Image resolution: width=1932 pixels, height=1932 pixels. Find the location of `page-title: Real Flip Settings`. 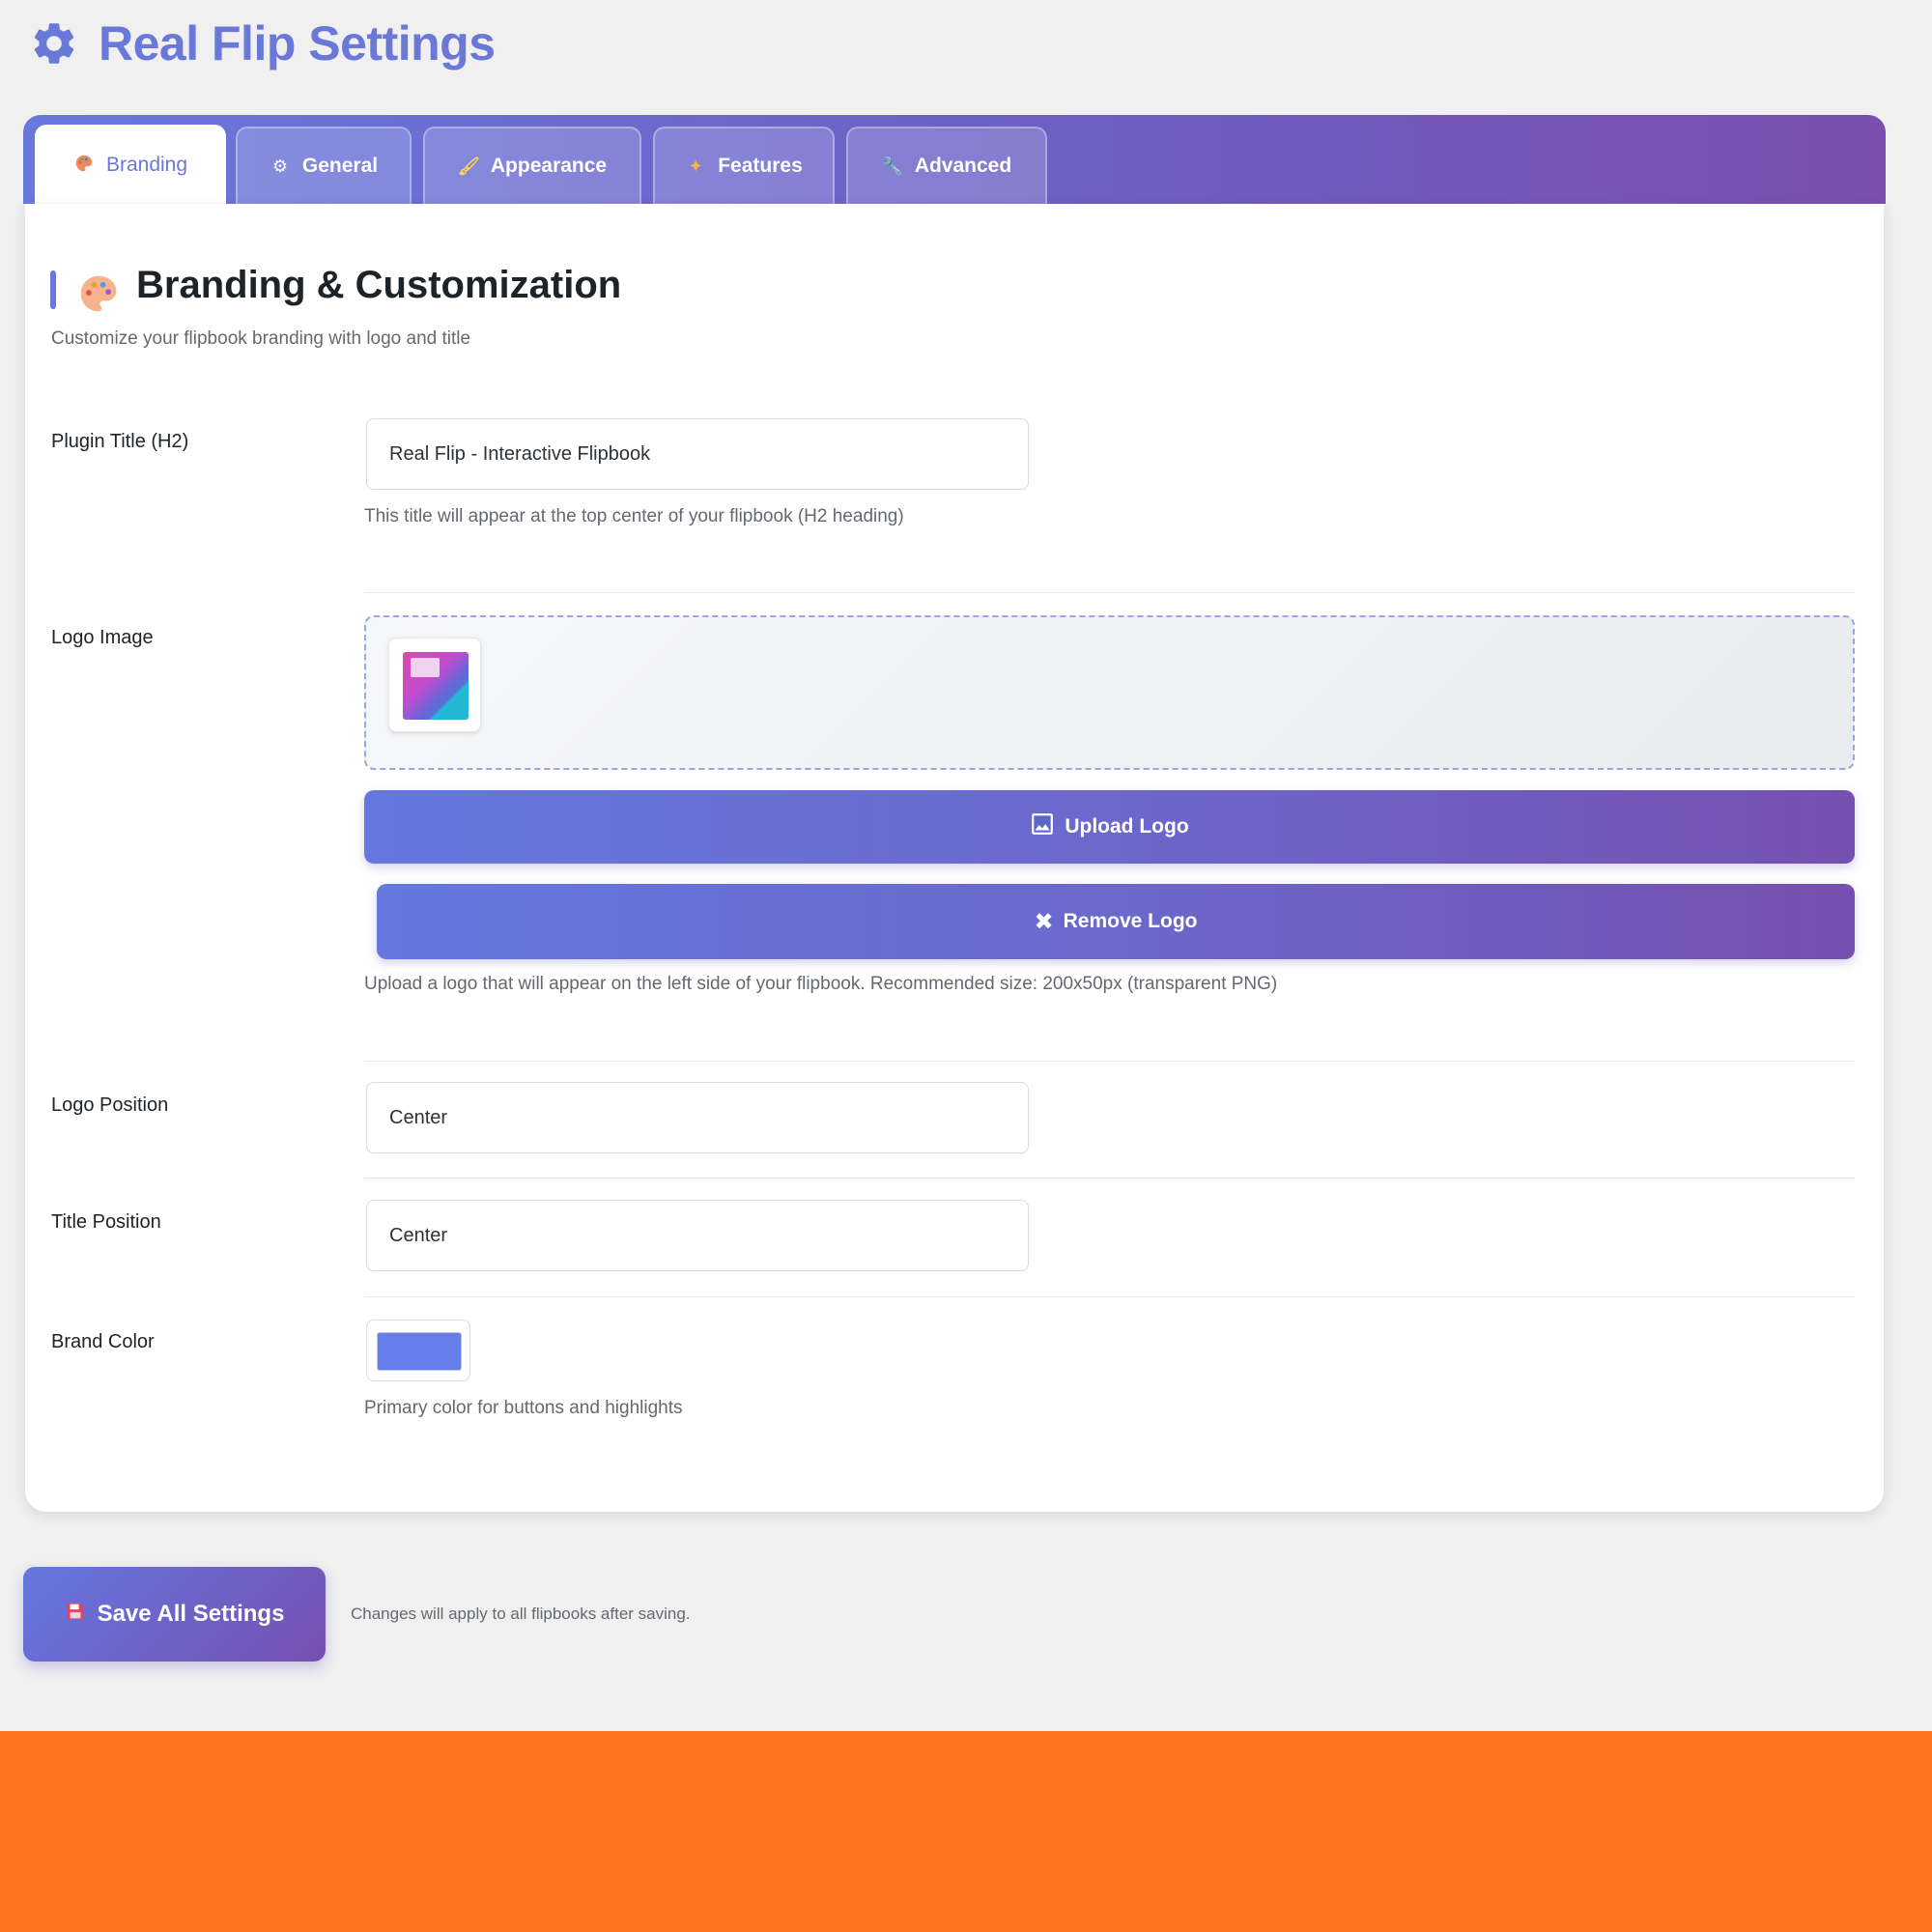

page-title: Real Flip Settings is located at coordinates (297, 43).